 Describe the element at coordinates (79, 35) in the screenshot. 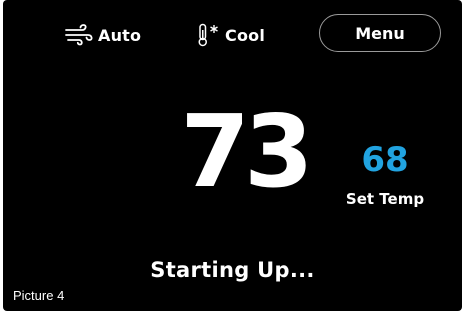

I see `fan-wind-icon` at that location.